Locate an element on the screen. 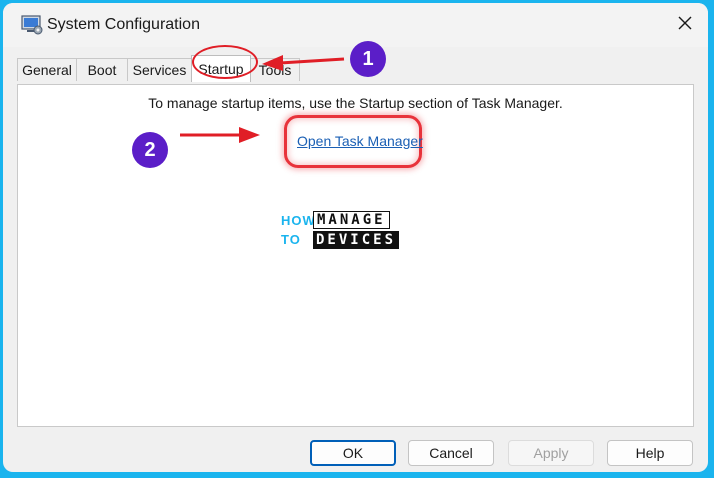 The image size is (714, 478). close-icon is located at coordinates (685, 23).